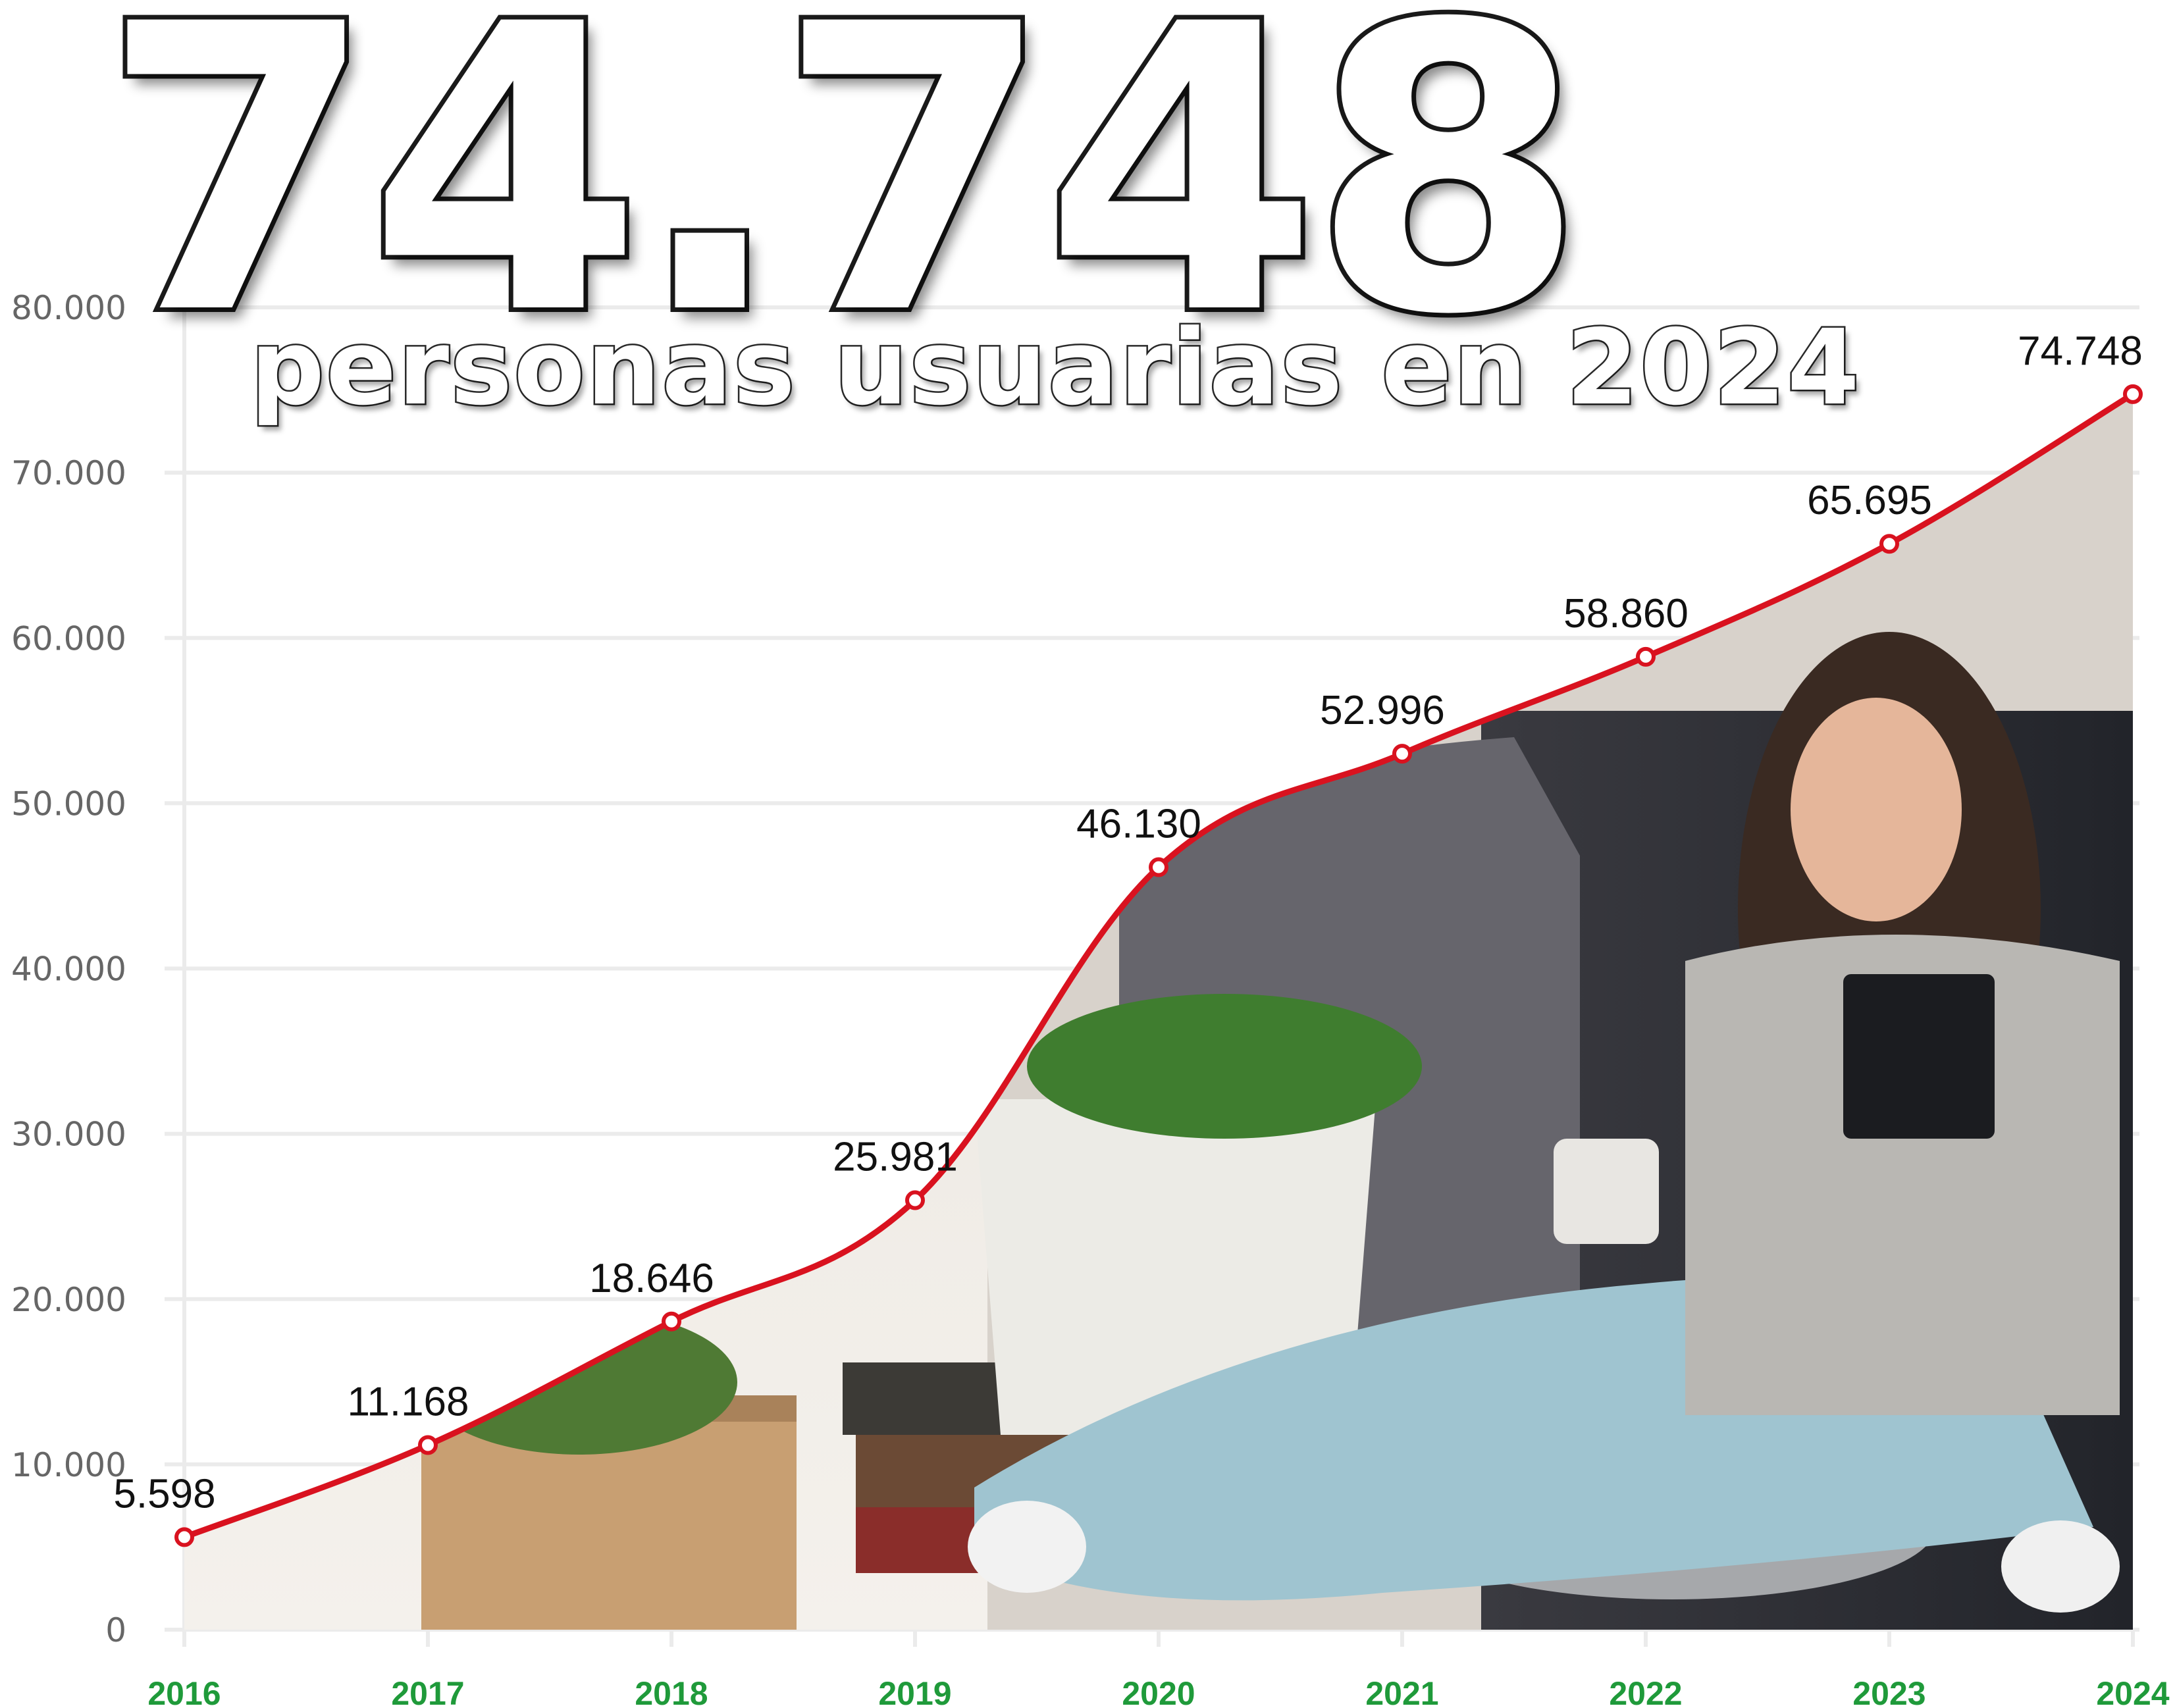 This screenshot has width=2175, height=1708. Describe the element at coordinates (184, 1691) in the screenshot. I see `x-tick-label: 2016` at that location.